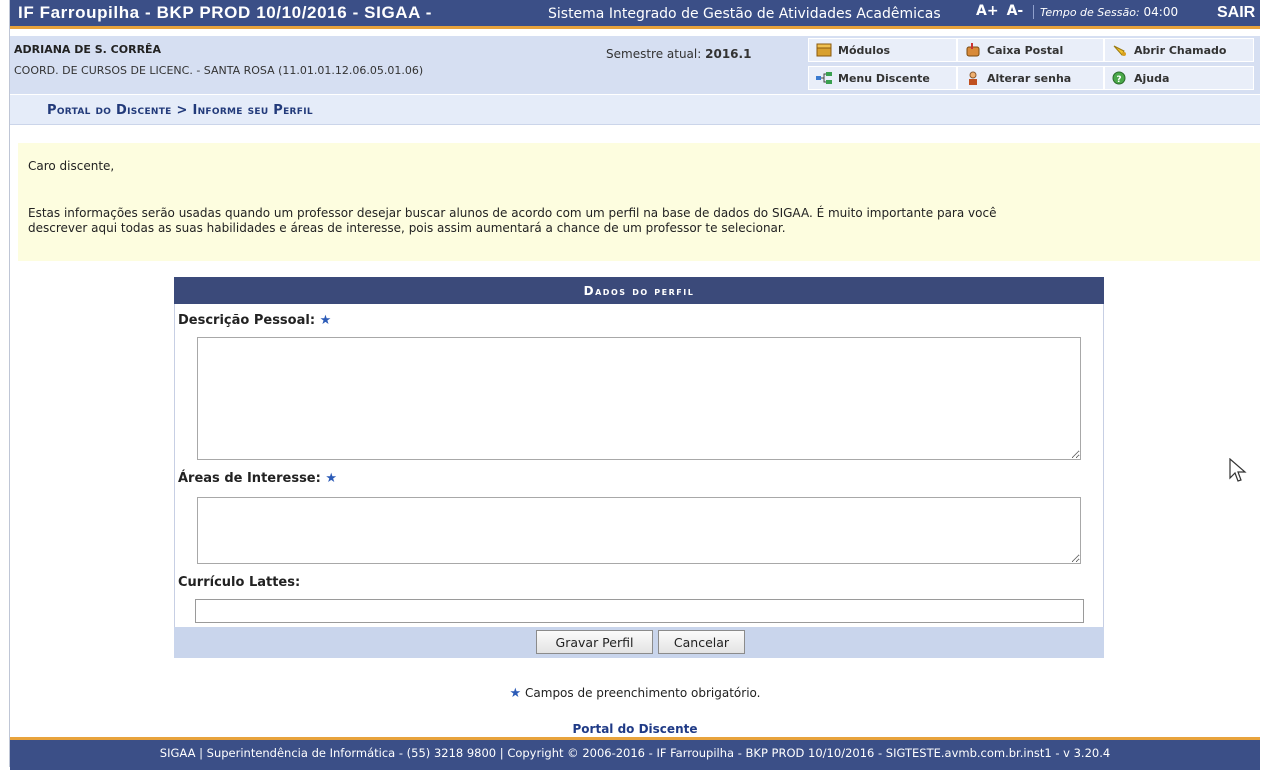 The image size is (1274, 770). I want to click on change-password-button: Alterar senha, so click(1030, 78).